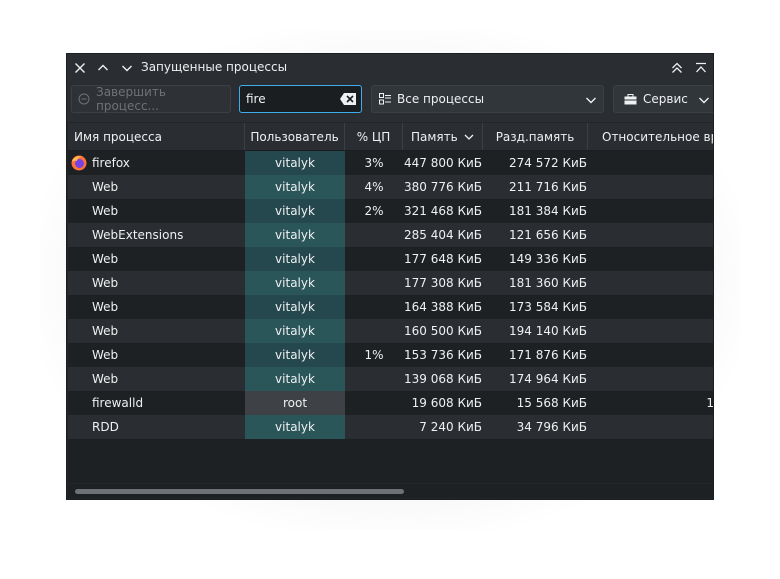  What do you see at coordinates (487, 99) in the screenshot?
I see `process-filter-select: Все процессы` at bounding box center [487, 99].